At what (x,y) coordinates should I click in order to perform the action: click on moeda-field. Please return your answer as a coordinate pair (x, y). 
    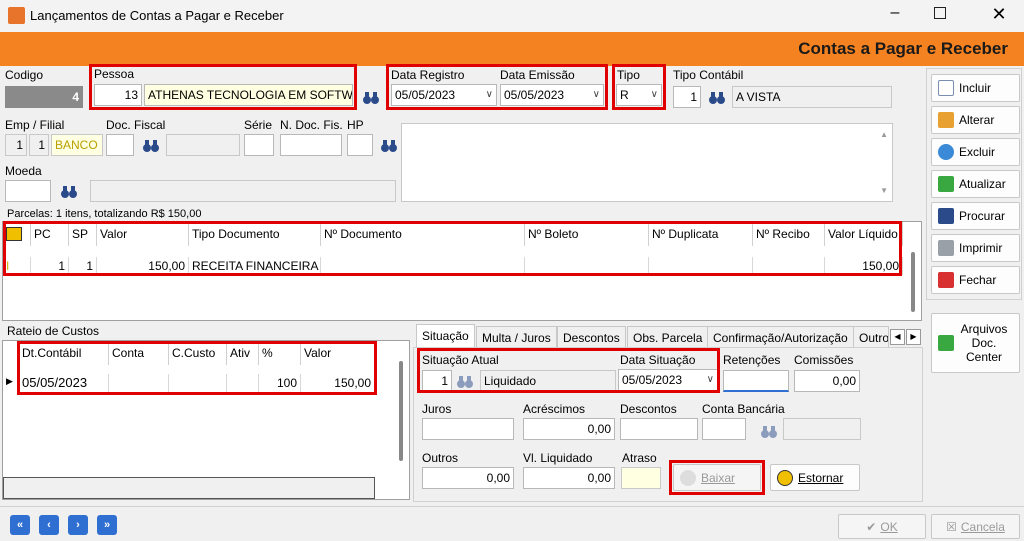
    Looking at the image, I should click on (28, 191).